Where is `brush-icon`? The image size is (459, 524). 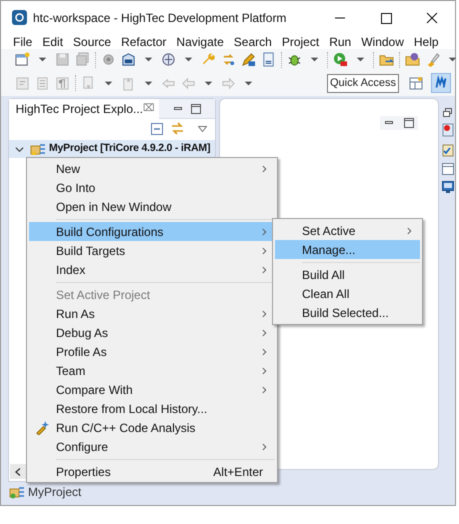
brush-icon is located at coordinates (432, 59).